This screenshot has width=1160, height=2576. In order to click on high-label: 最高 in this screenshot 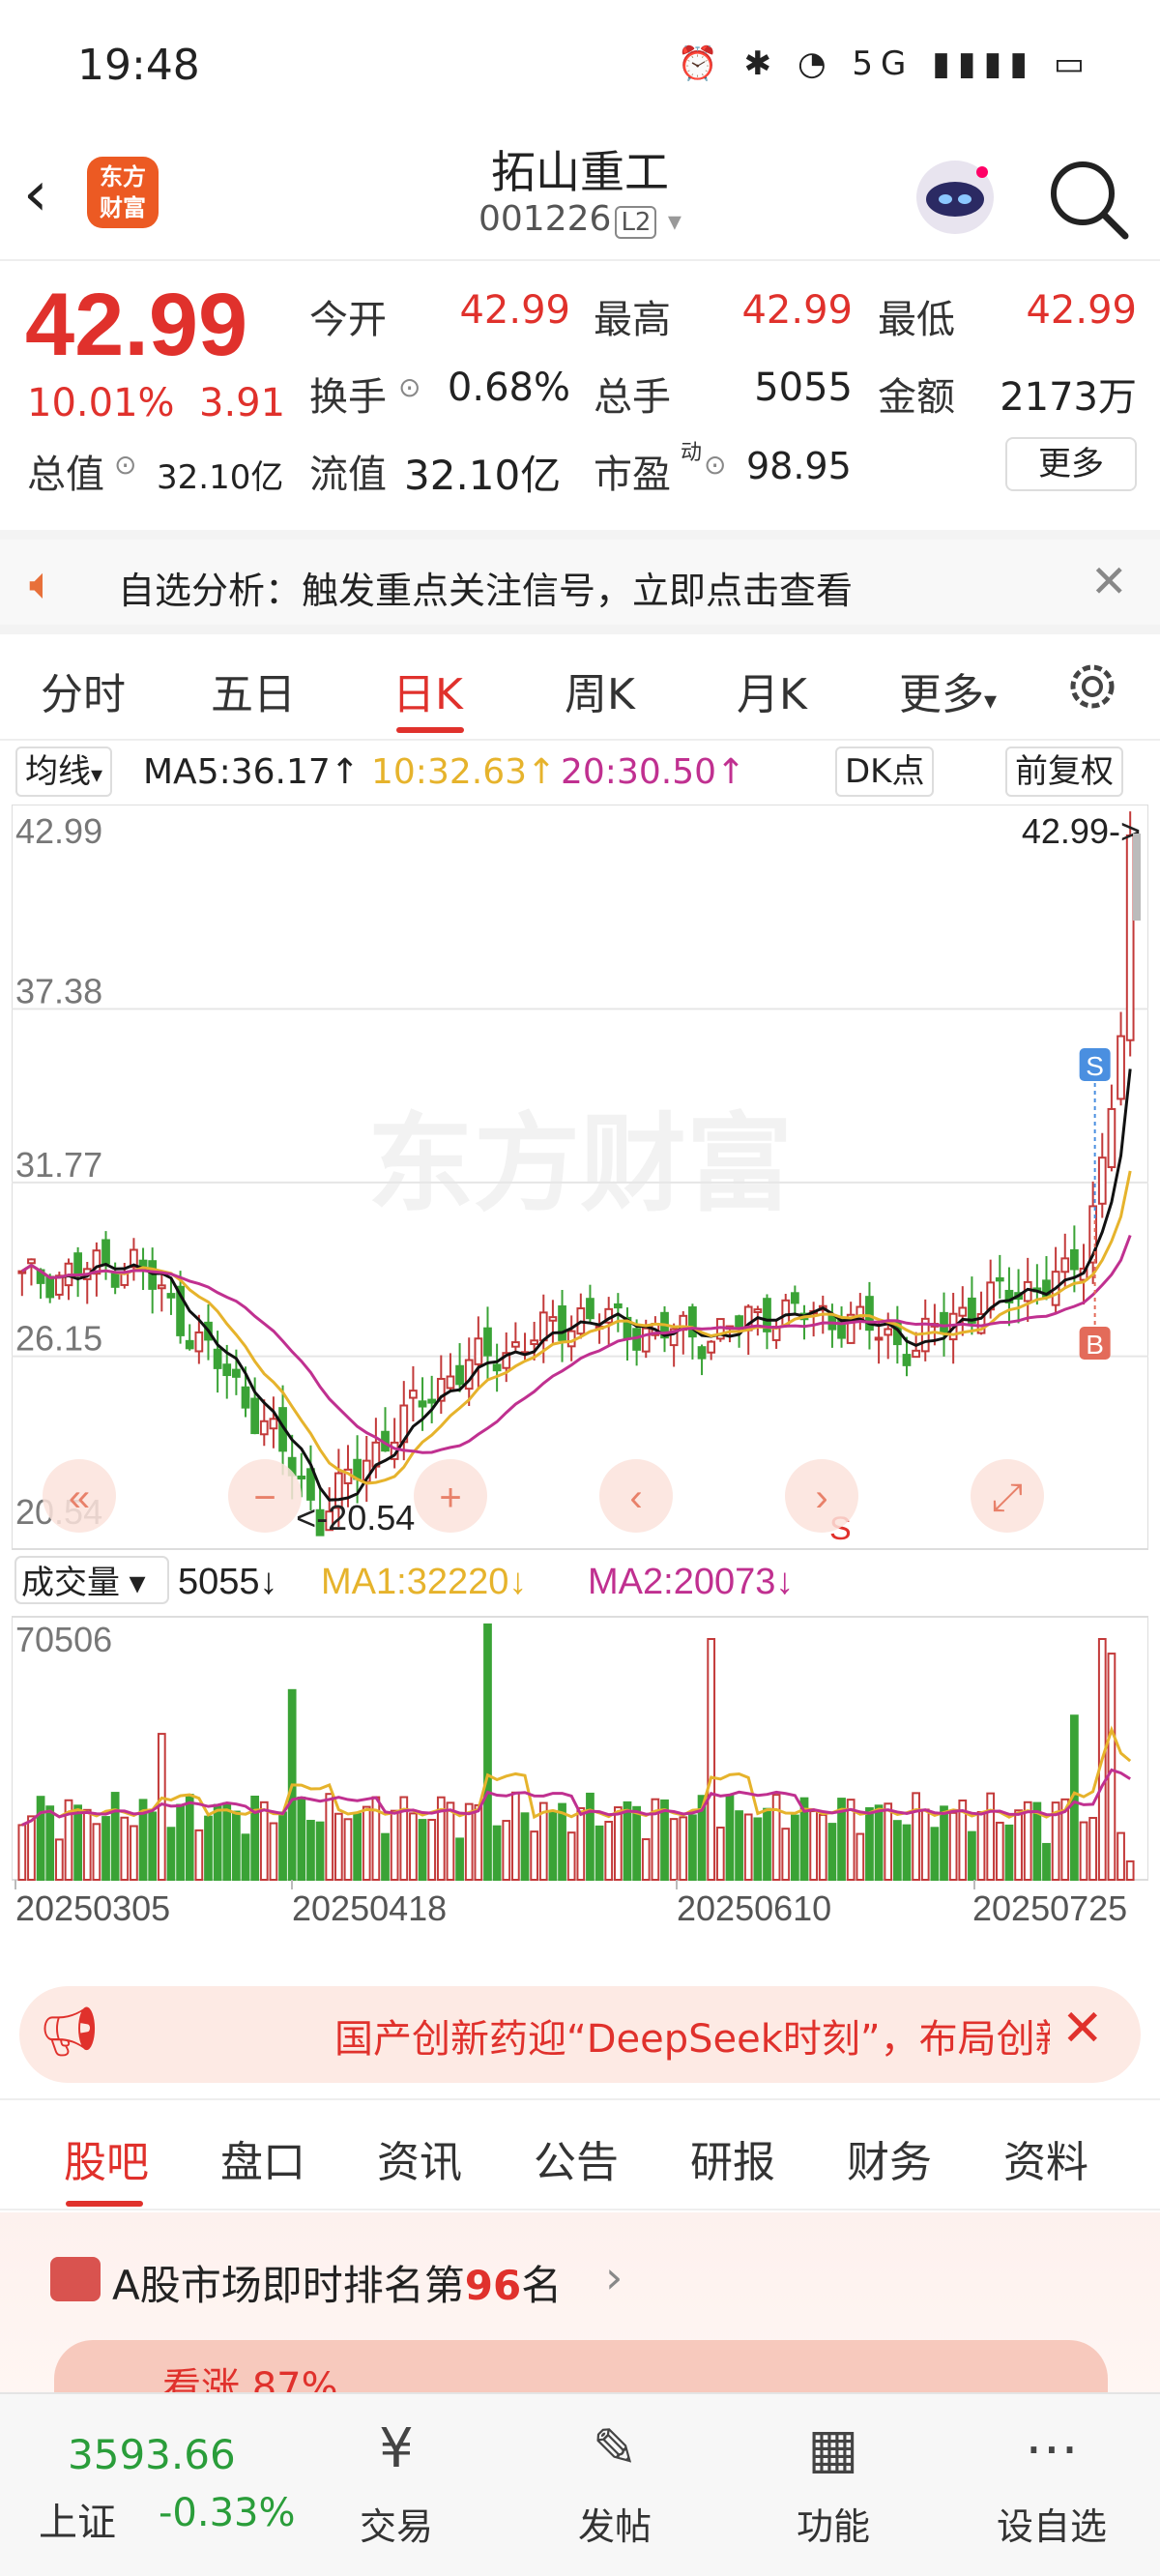, I will do `click(633, 320)`.